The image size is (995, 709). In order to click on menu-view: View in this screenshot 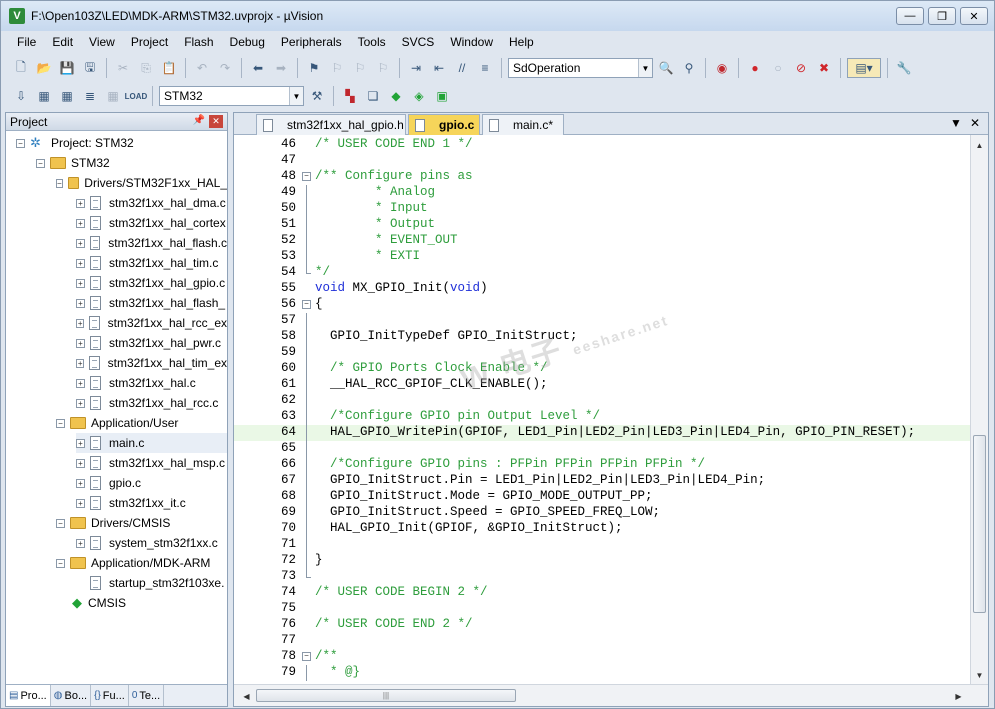, I will do `click(102, 42)`.